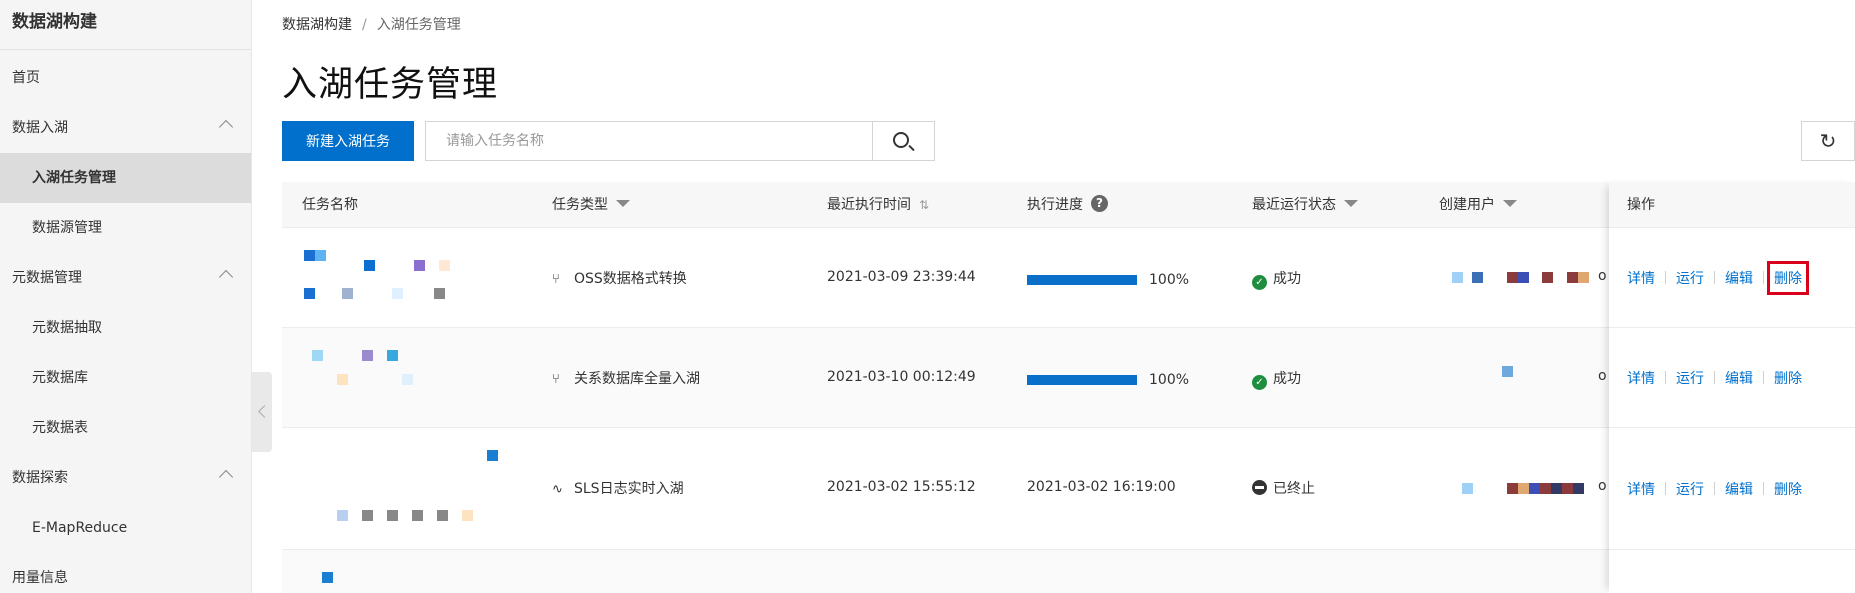  I want to click on sidebar-group-explore: 数据探索, so click(125, 478).